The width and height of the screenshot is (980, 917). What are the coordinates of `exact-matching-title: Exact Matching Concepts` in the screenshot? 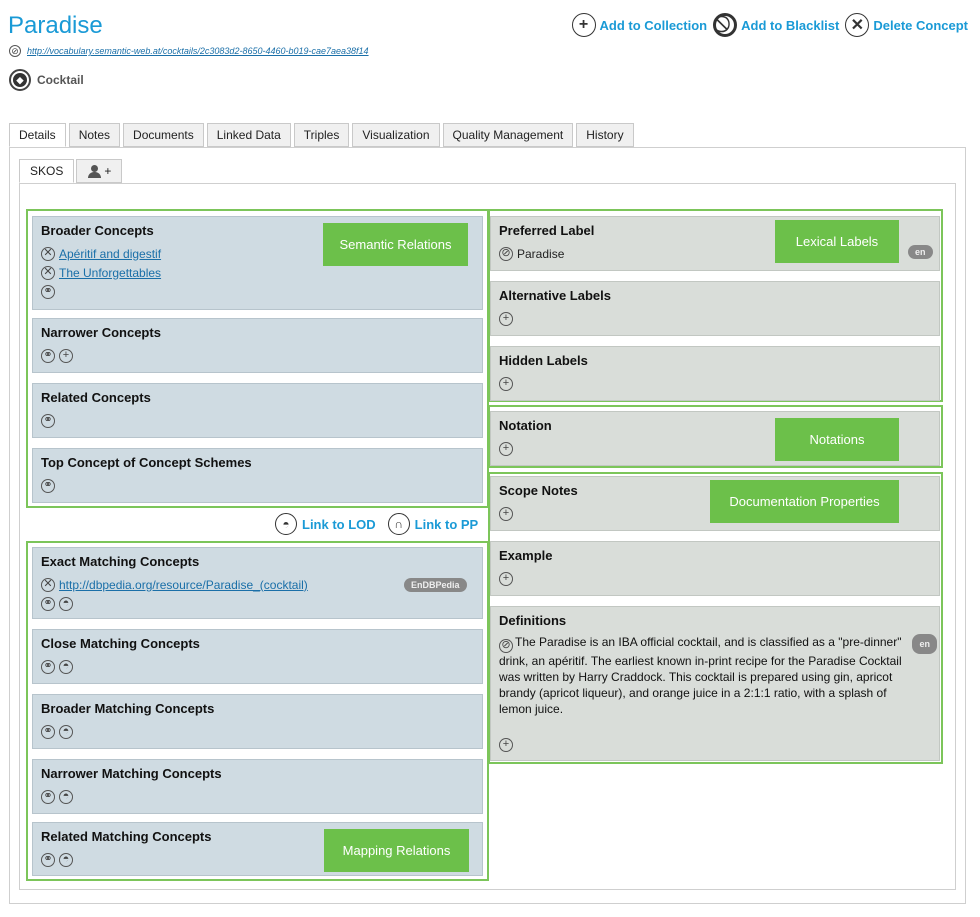 It's located at (120, 561).